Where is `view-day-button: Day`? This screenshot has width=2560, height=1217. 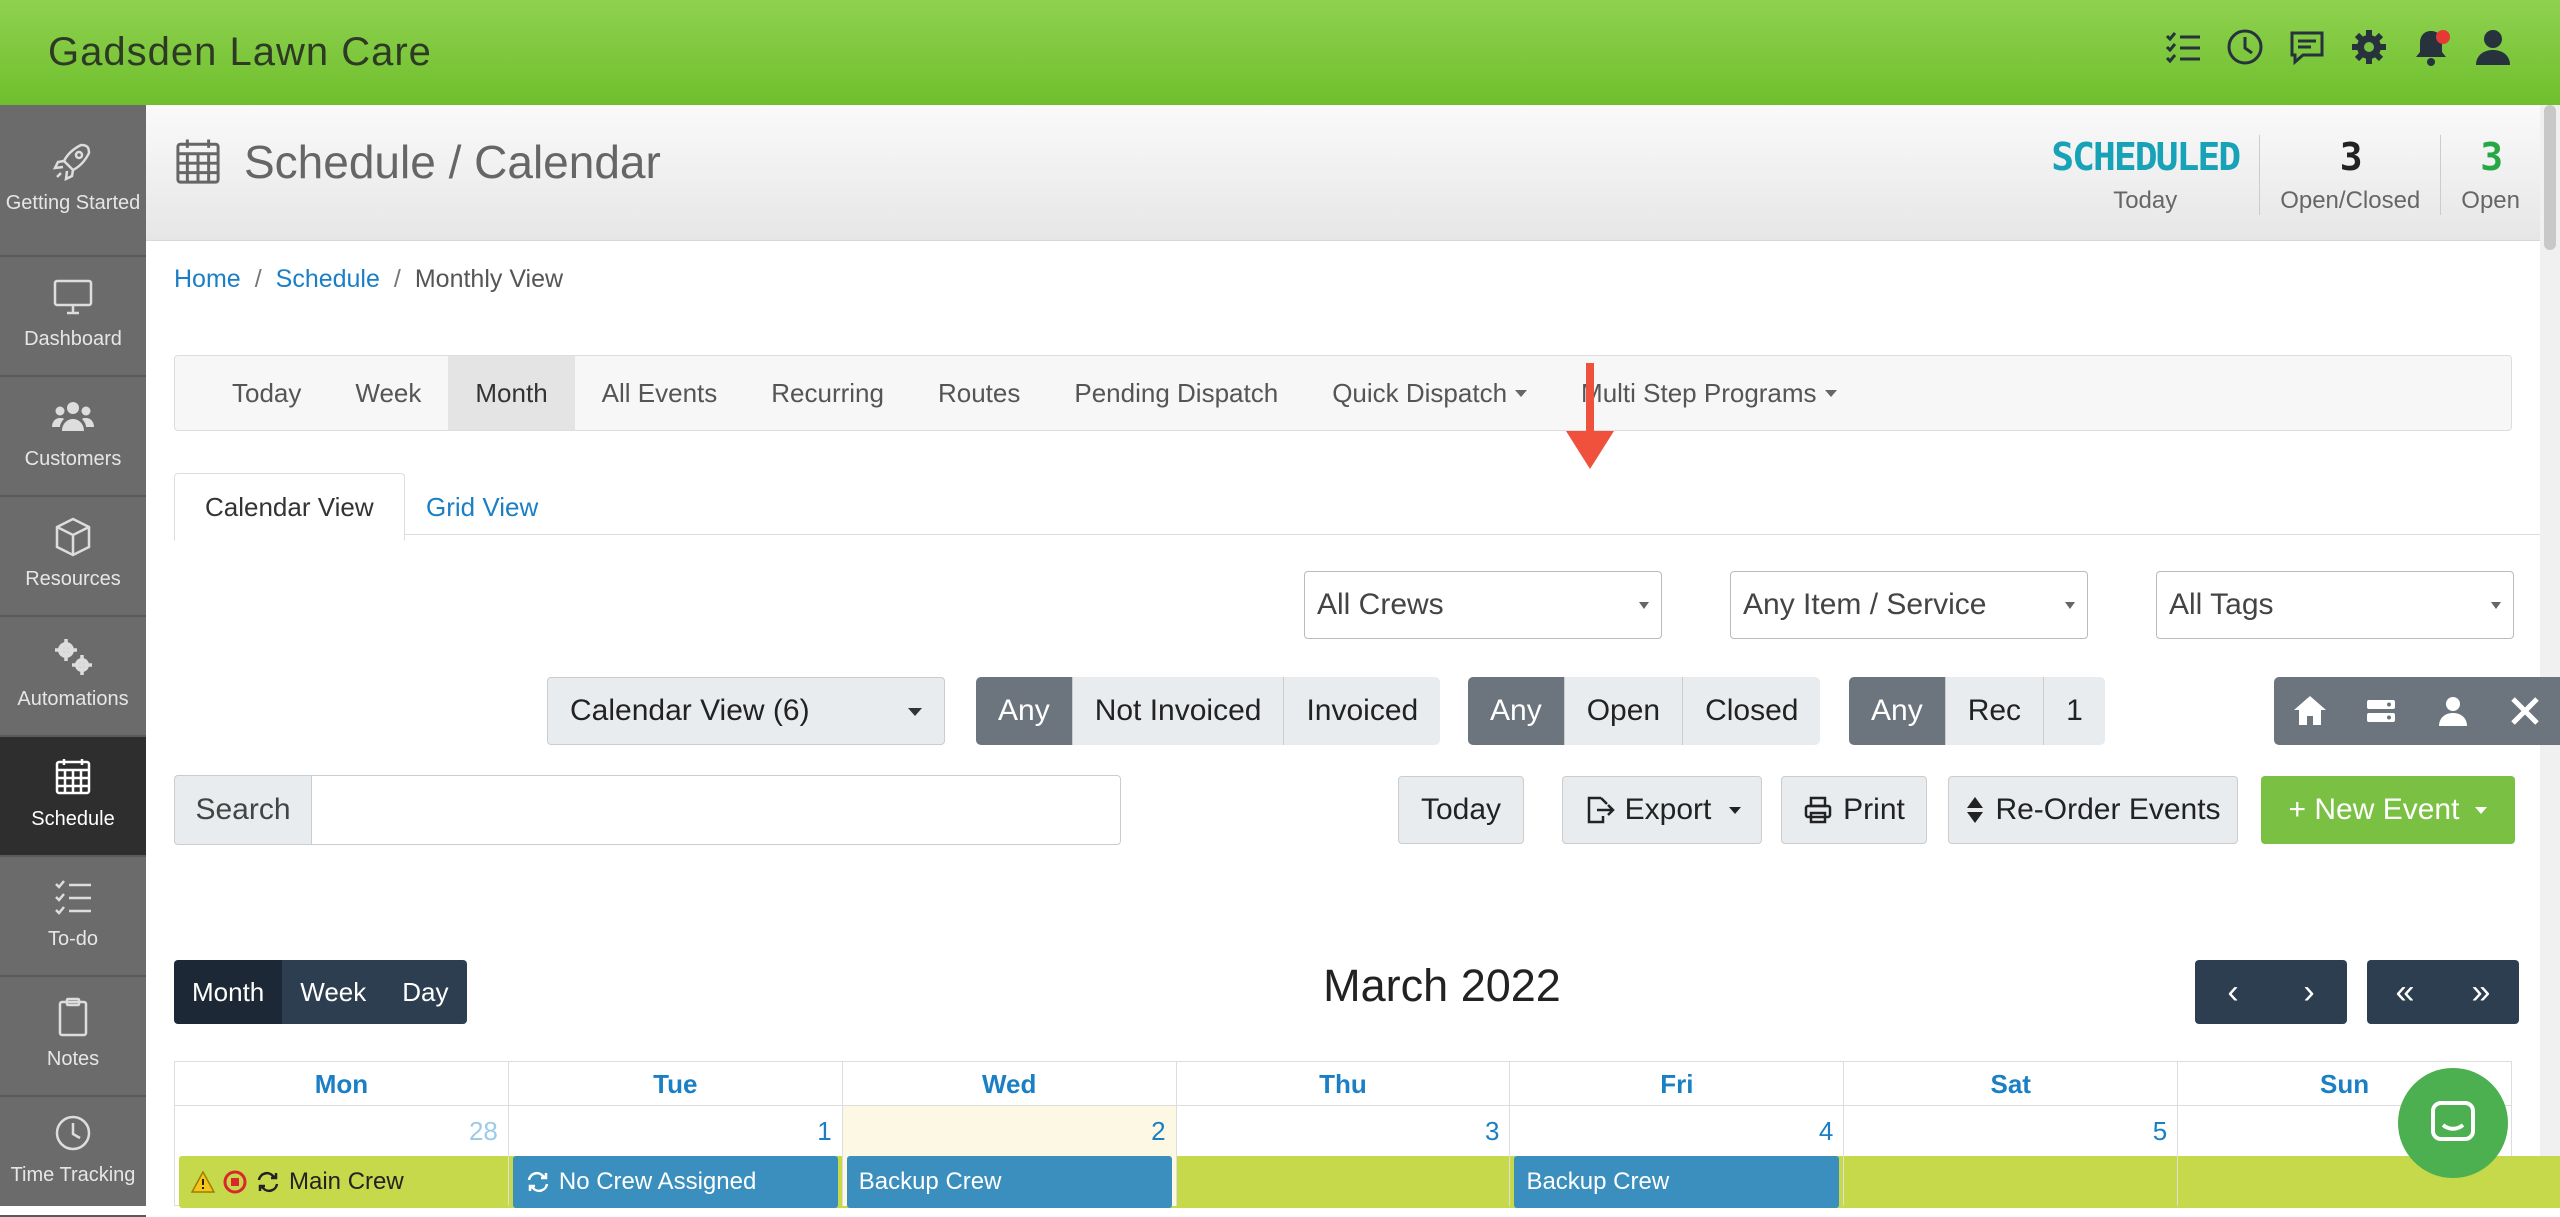 view-day-button: Day is located at coordinates (425, 992).